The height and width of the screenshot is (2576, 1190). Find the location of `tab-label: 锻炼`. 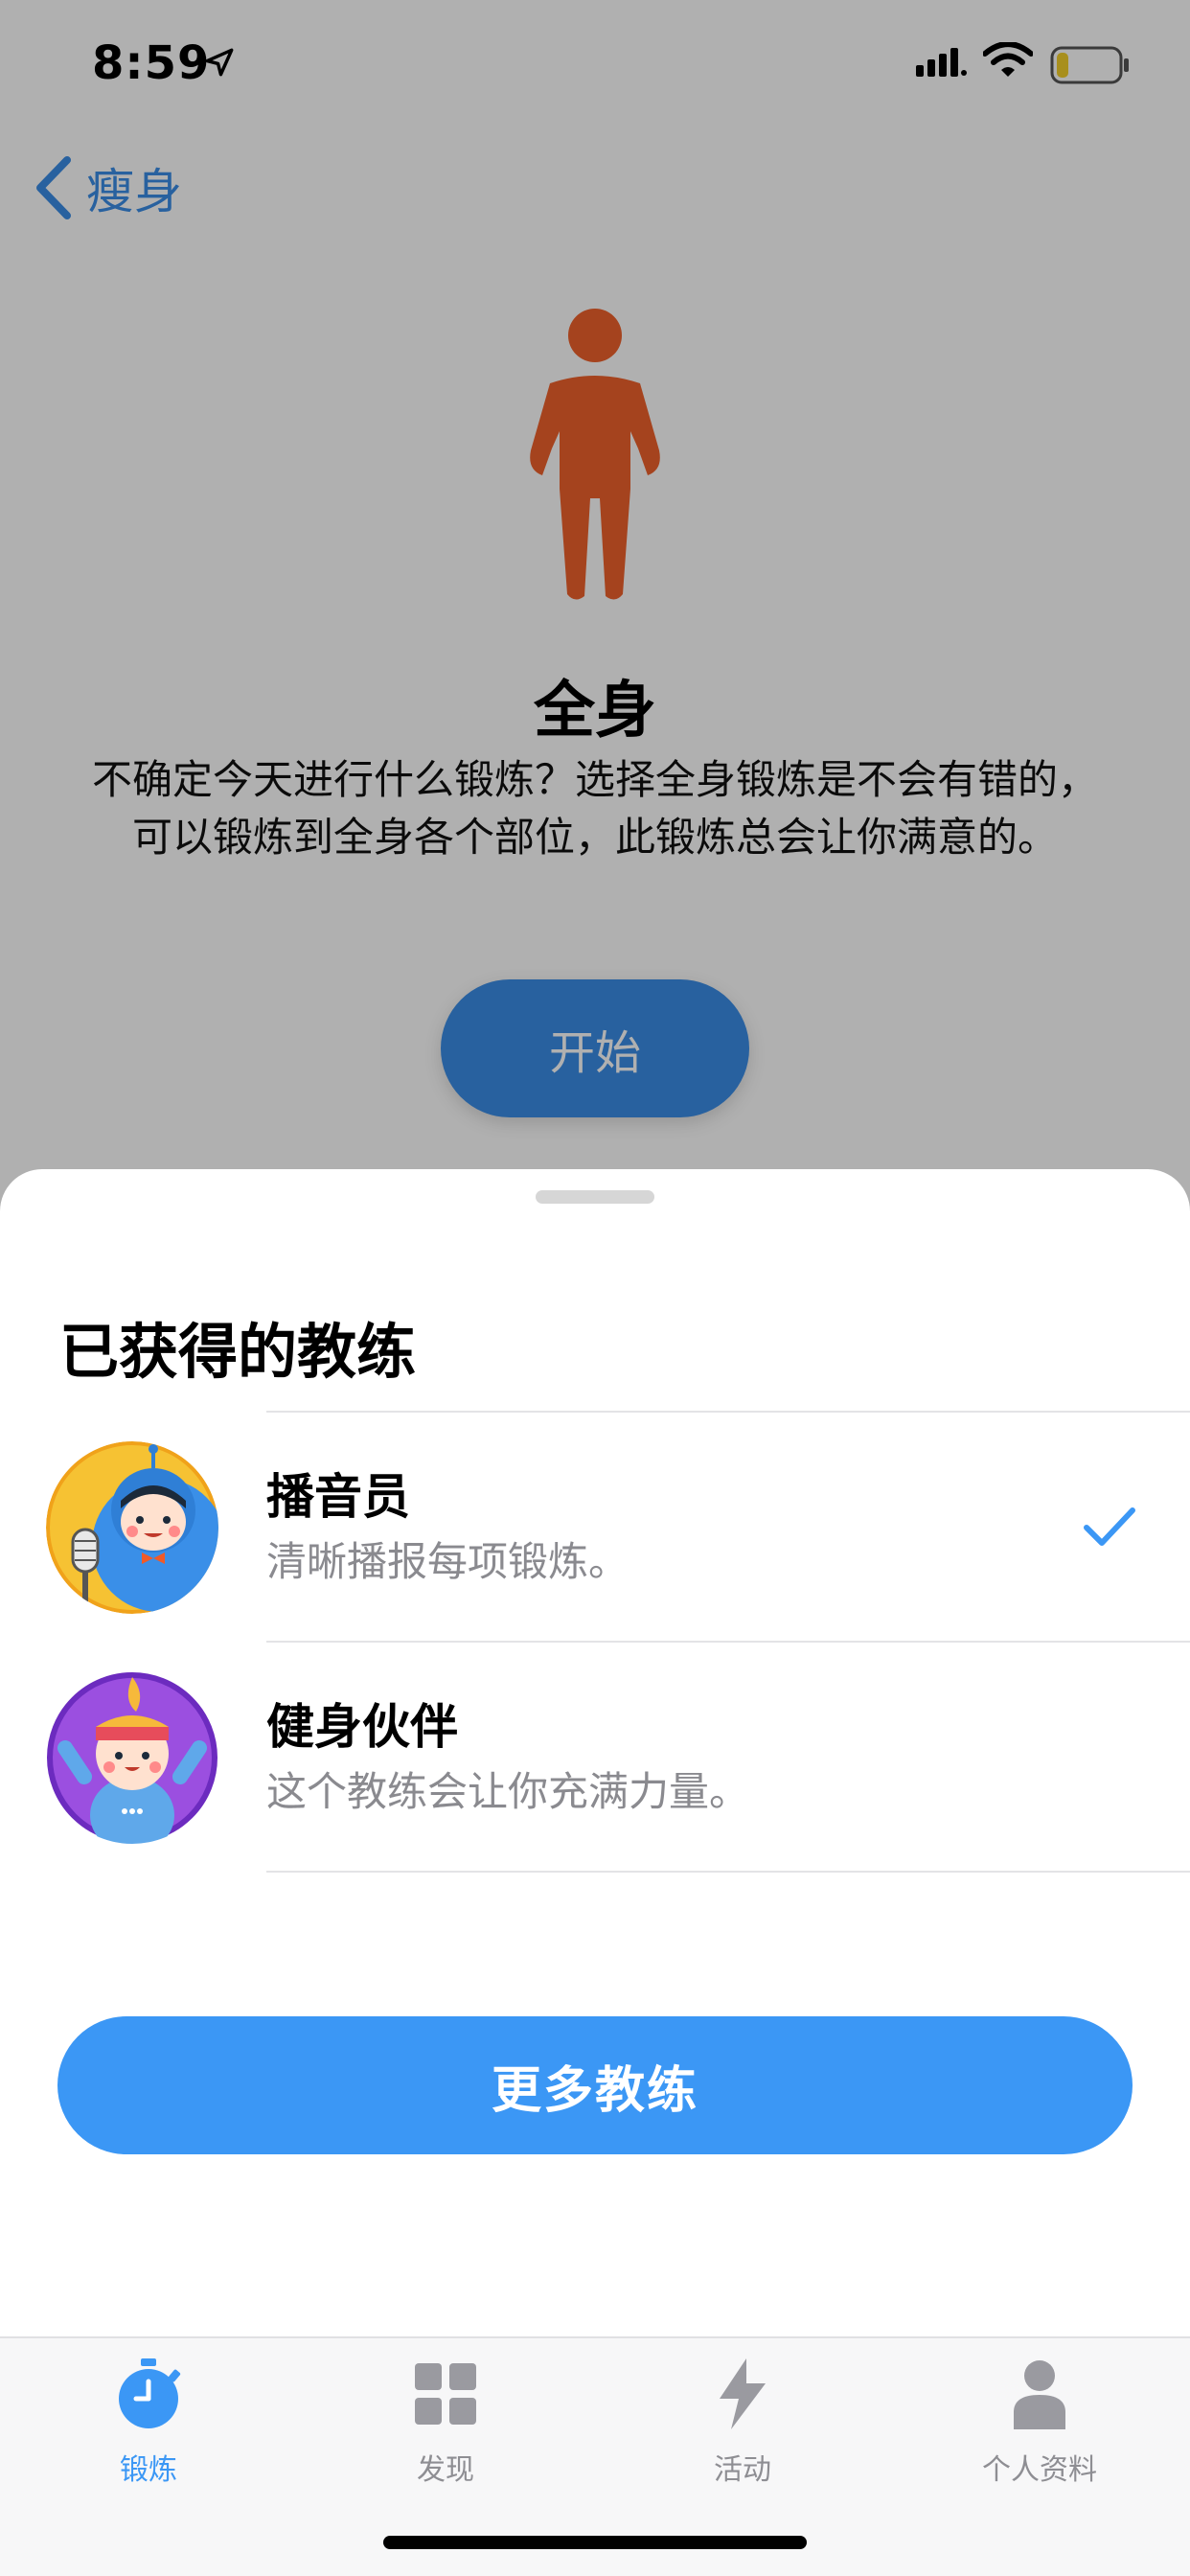

tab-label: 锻炼 is located at coordinates (148, 2470).